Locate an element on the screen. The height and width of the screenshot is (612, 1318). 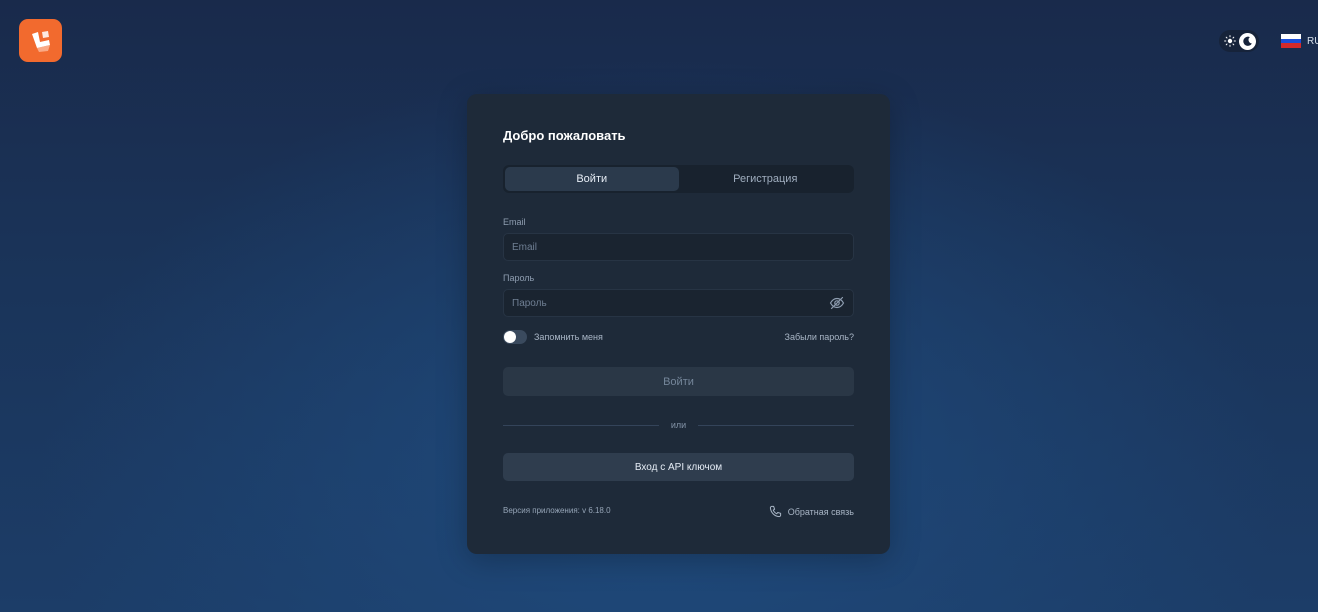
password-field-wrapper is located at coordinates (678, 303).